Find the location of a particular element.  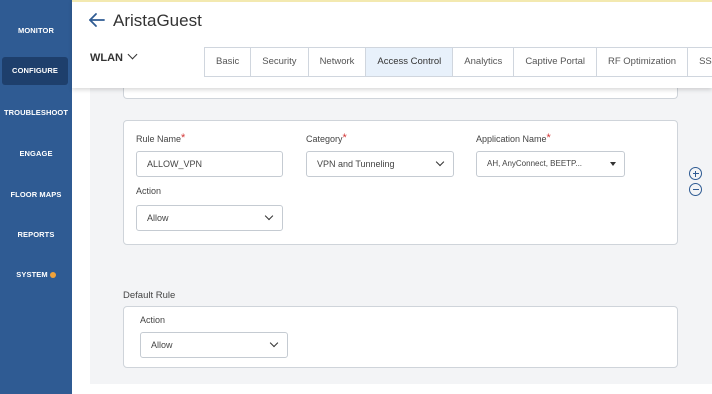

tab-security: Security is located at coordinates (280, 62).